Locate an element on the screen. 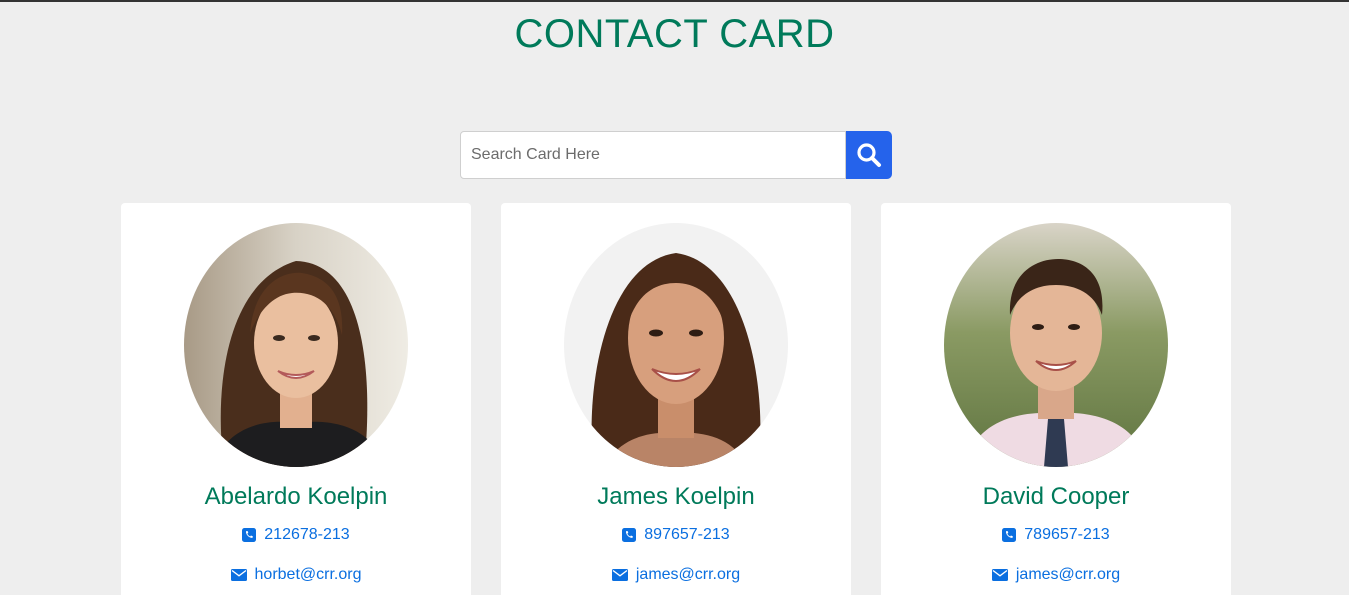 Image resolution: width=1349 pixels, height=595 pixels. search-button is located at coordinates (869, 155).